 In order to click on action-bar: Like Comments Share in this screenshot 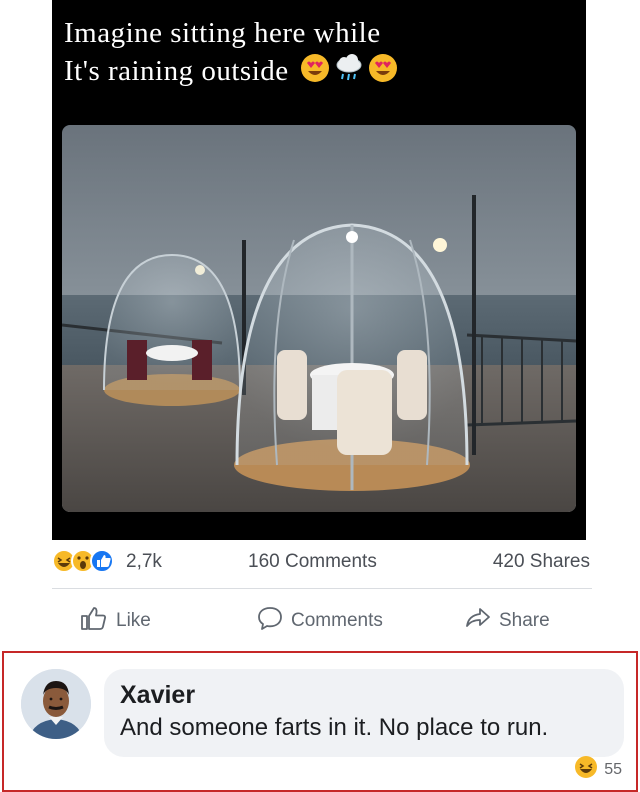, I will do `click(322, 619)`.